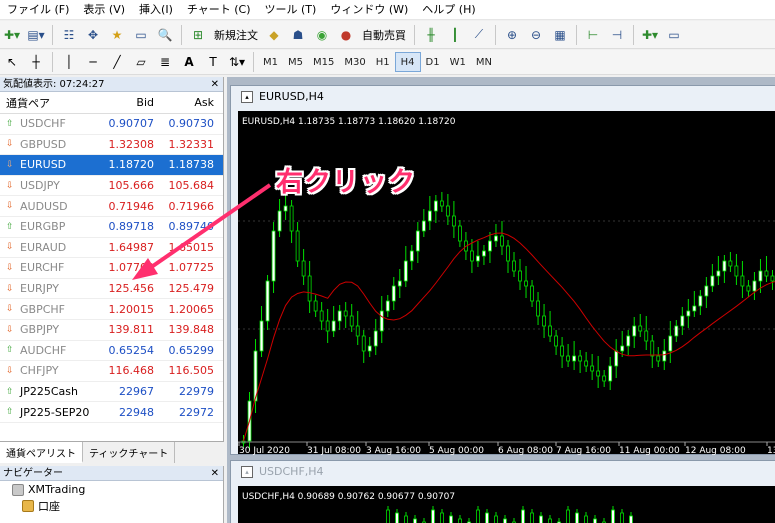 The image size is (775, 523). I want to click on arrows-icon: ⇅▾, so click(237, 62).